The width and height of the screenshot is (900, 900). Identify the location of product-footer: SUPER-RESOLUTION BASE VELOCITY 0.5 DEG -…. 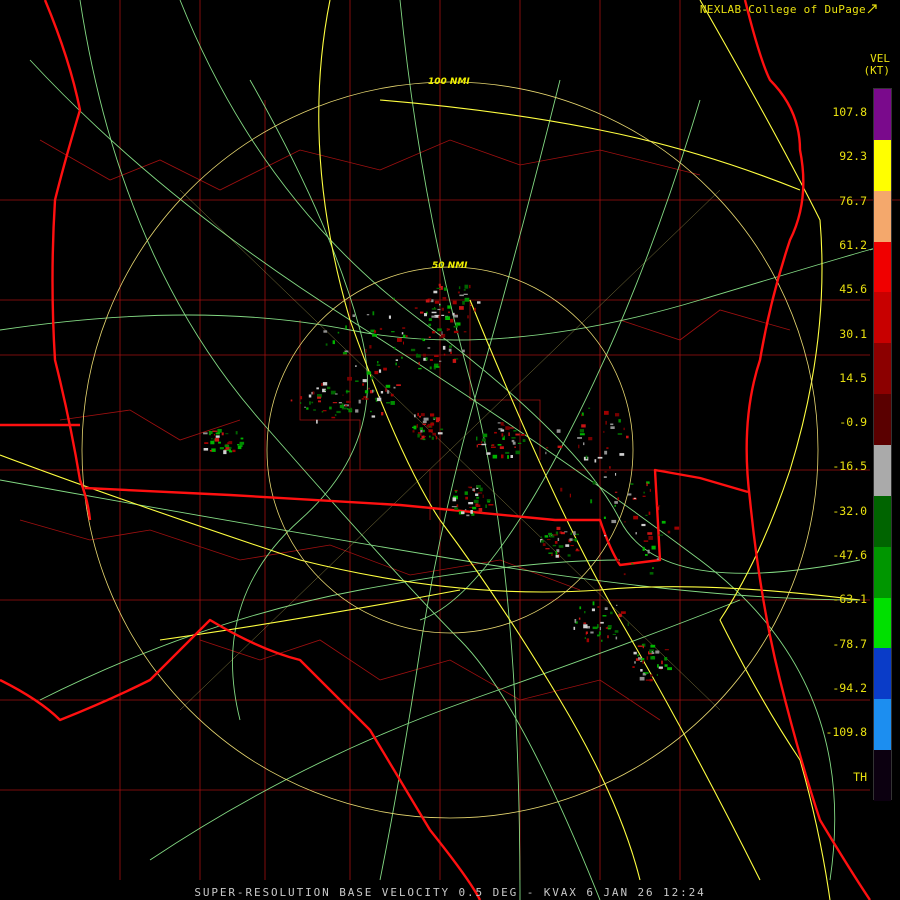
(450, 892).